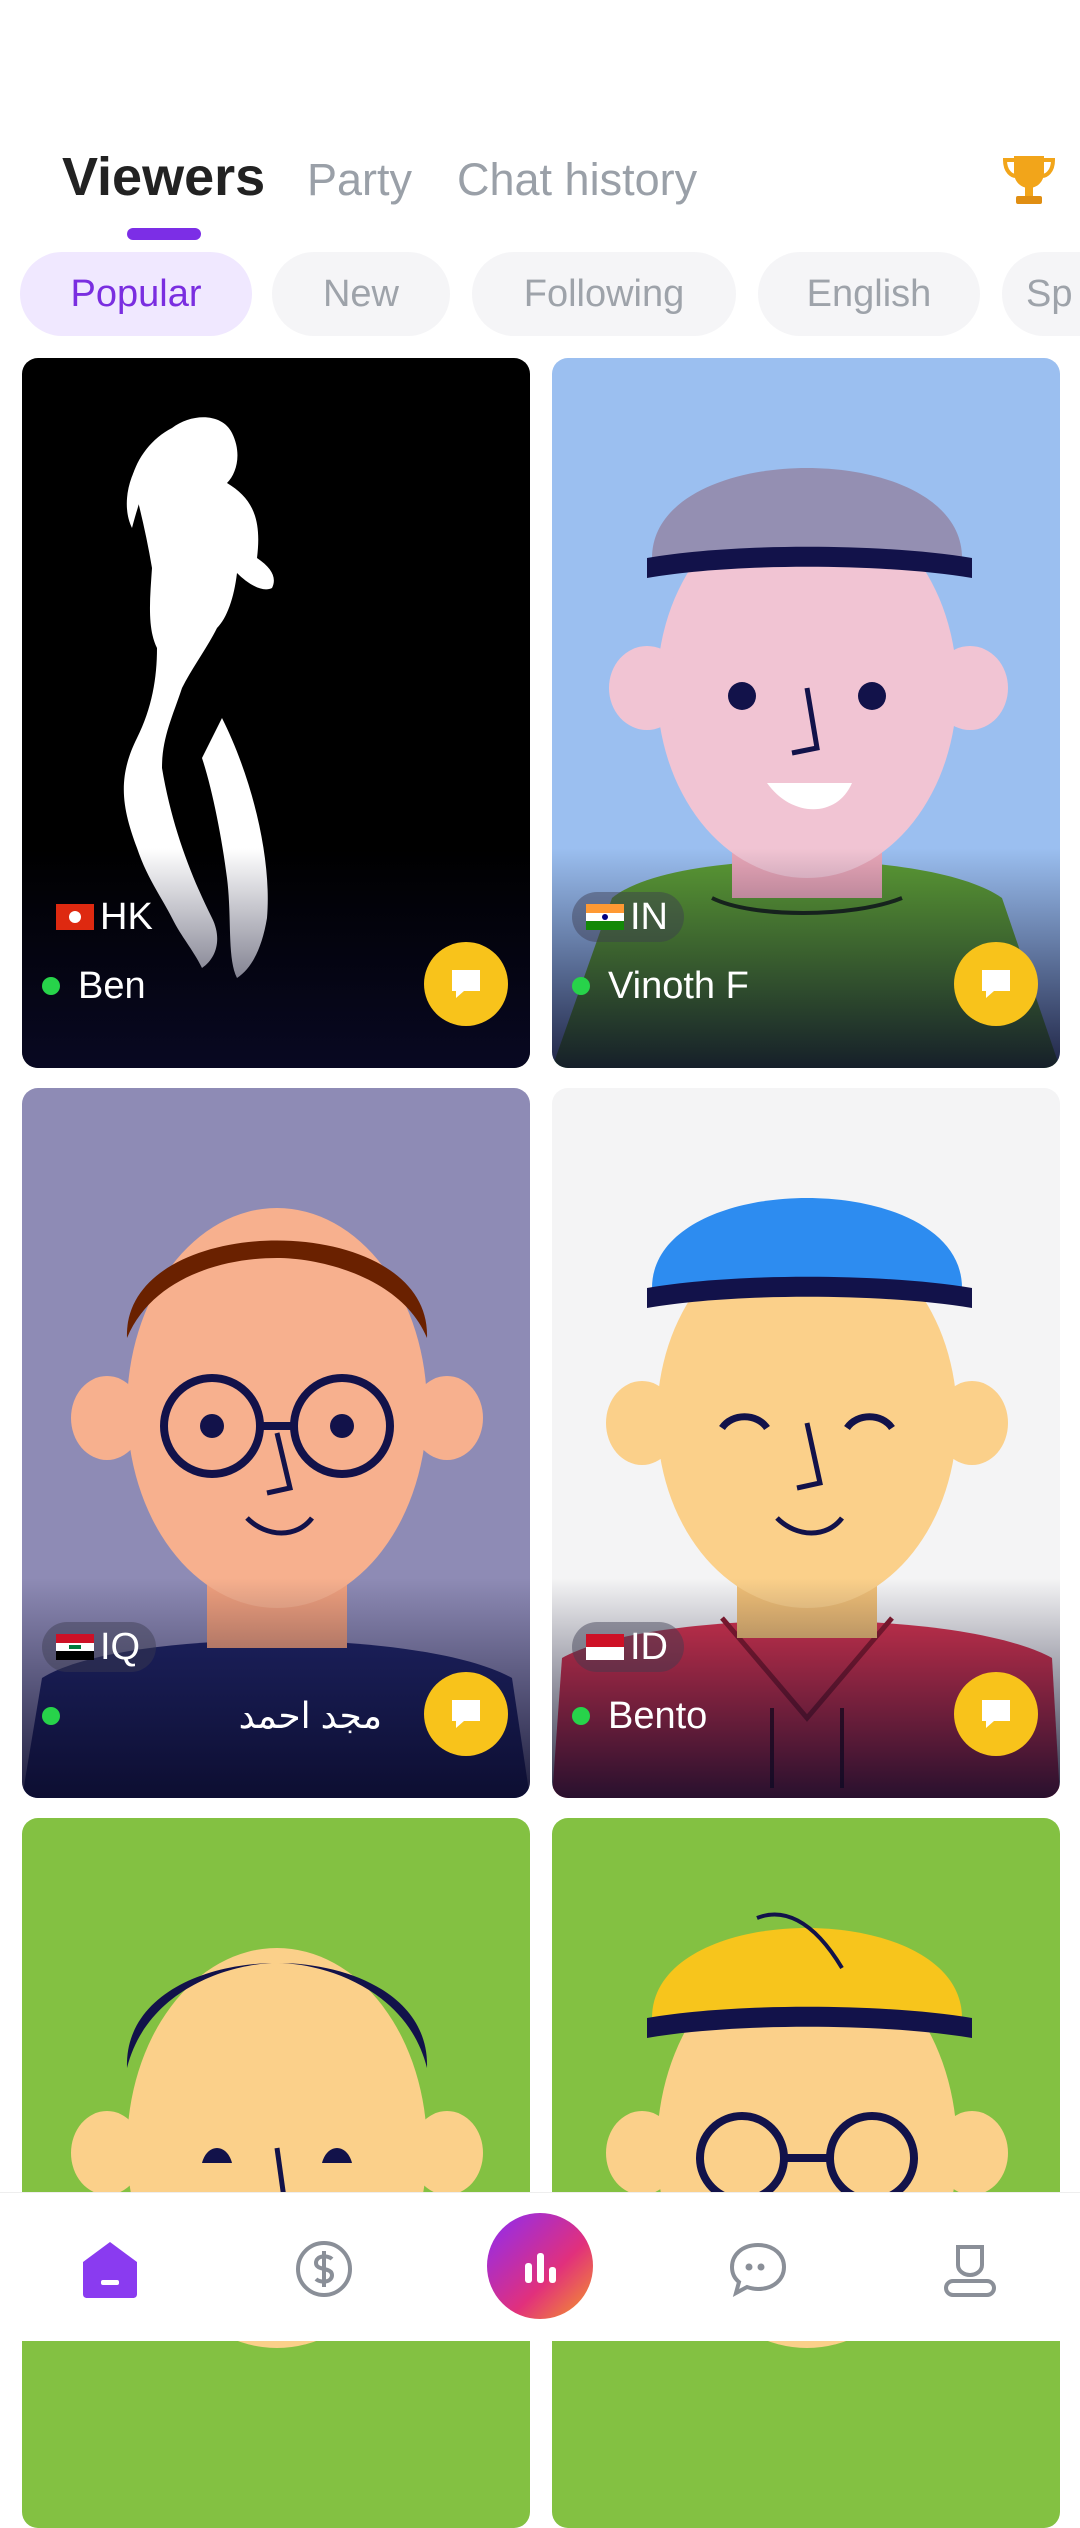 This screenshot has height=2528, width=1080. Describe the element at coordinates (112, 985) in the screenshot. I see `viewer-name: Ben` at that location.